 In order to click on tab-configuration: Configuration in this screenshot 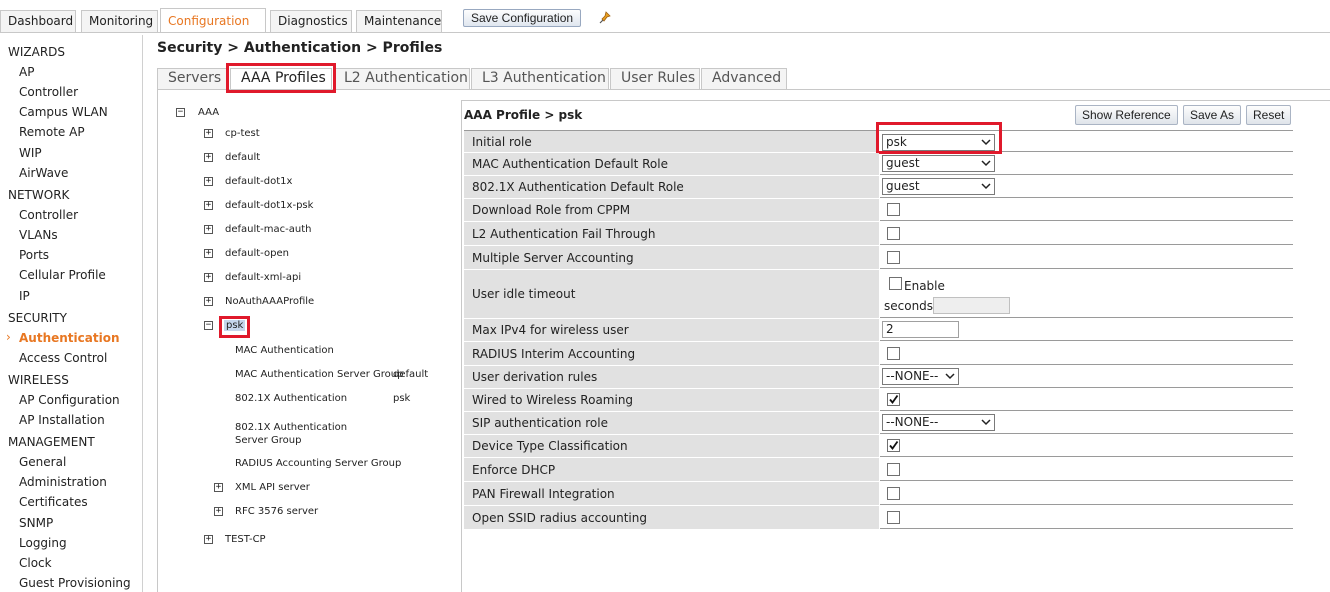, I will do `click(213, 20)`.